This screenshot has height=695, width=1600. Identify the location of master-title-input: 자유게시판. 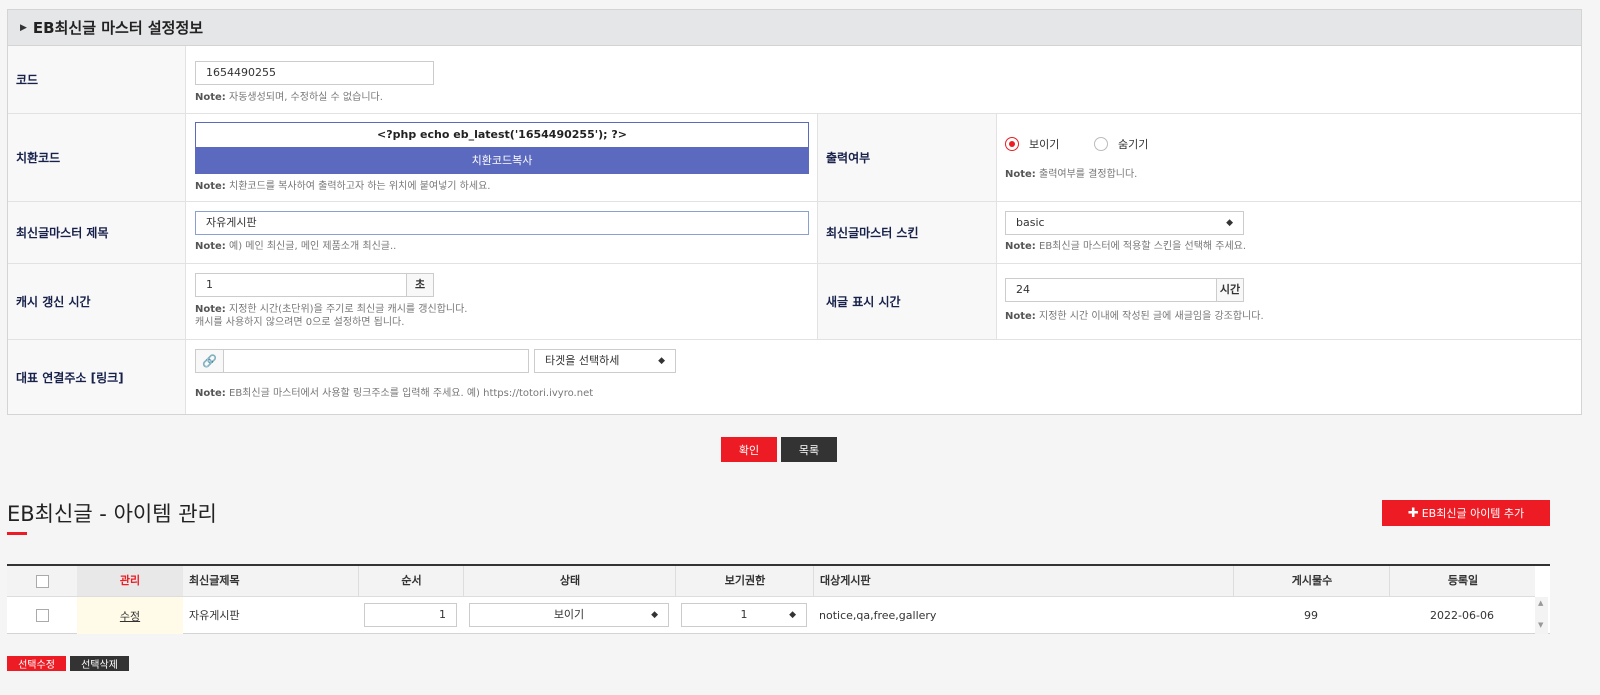
(502, 223).